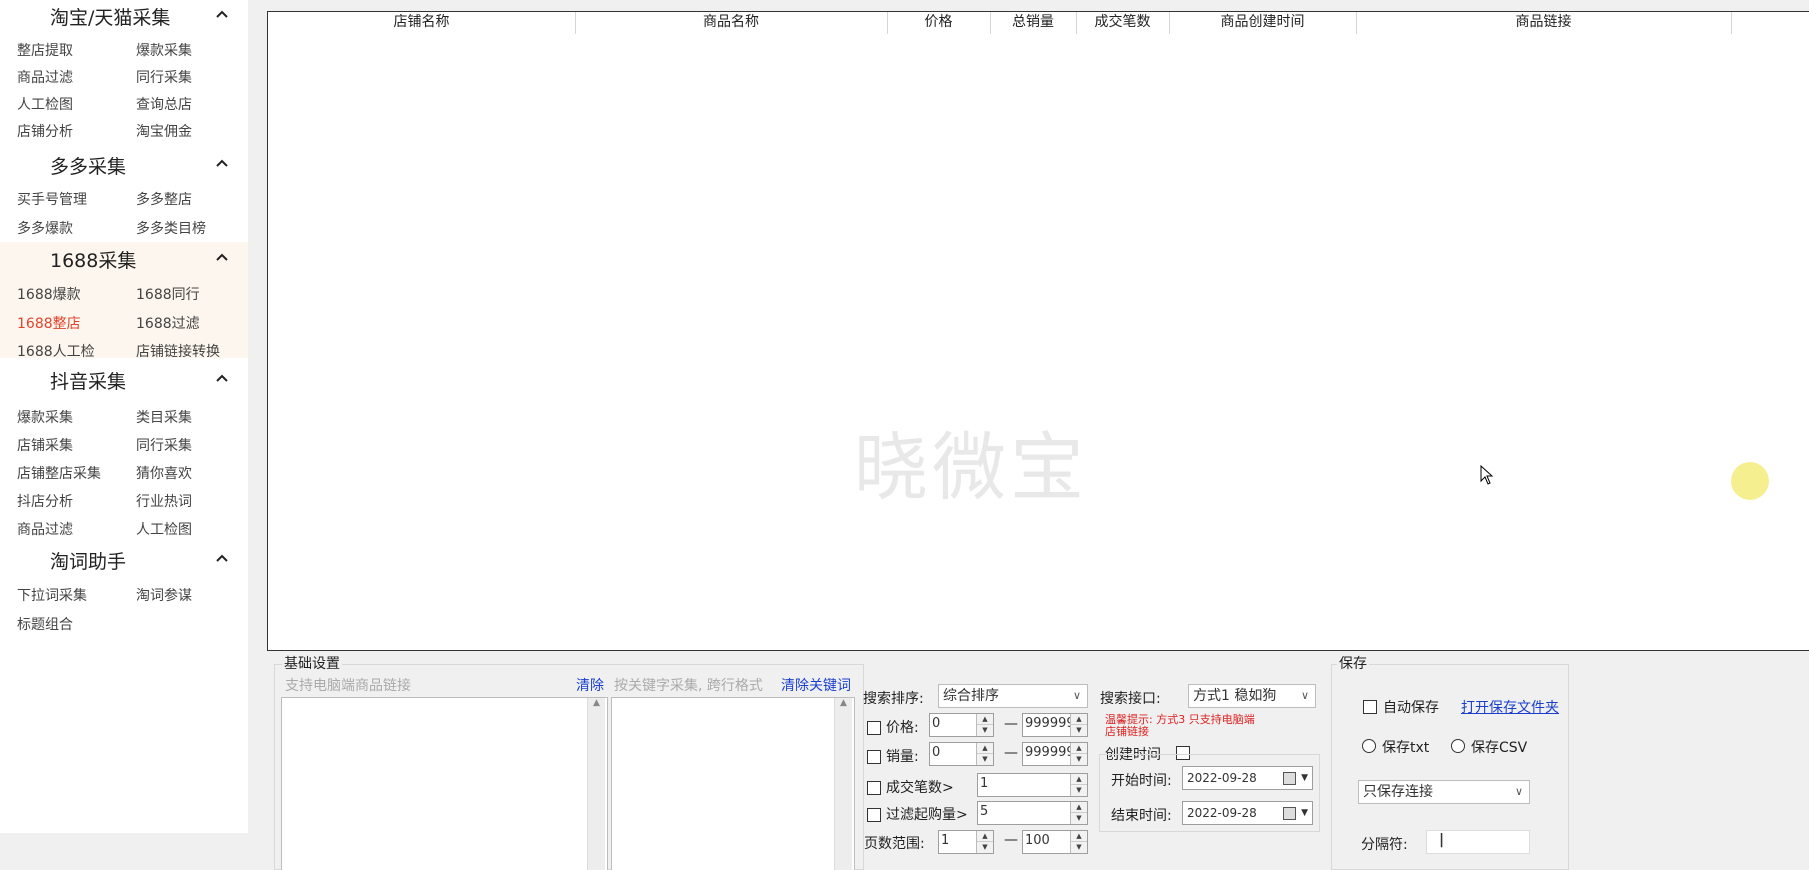 This screenshot has width=1809, height=870. Describe the element at coordinates (961, 725) in the screenshot. I see `price-min-spinner: 0 ▲ ▼` at that location.